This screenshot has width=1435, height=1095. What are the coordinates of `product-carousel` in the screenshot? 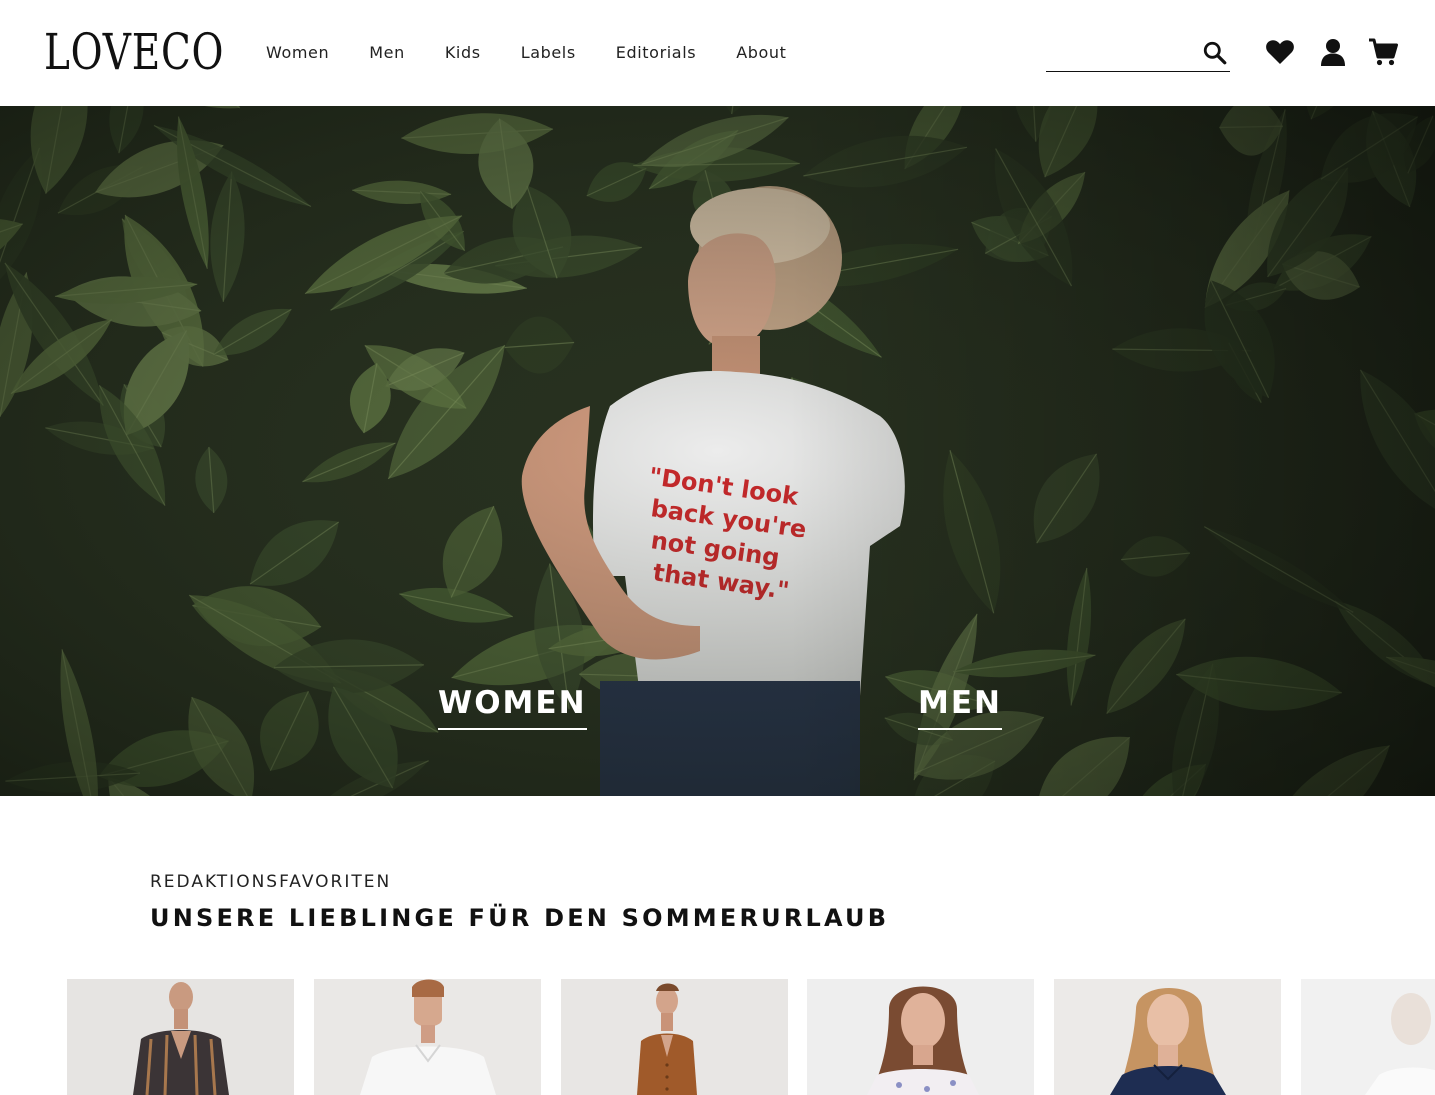 It's located at (751, 1037).